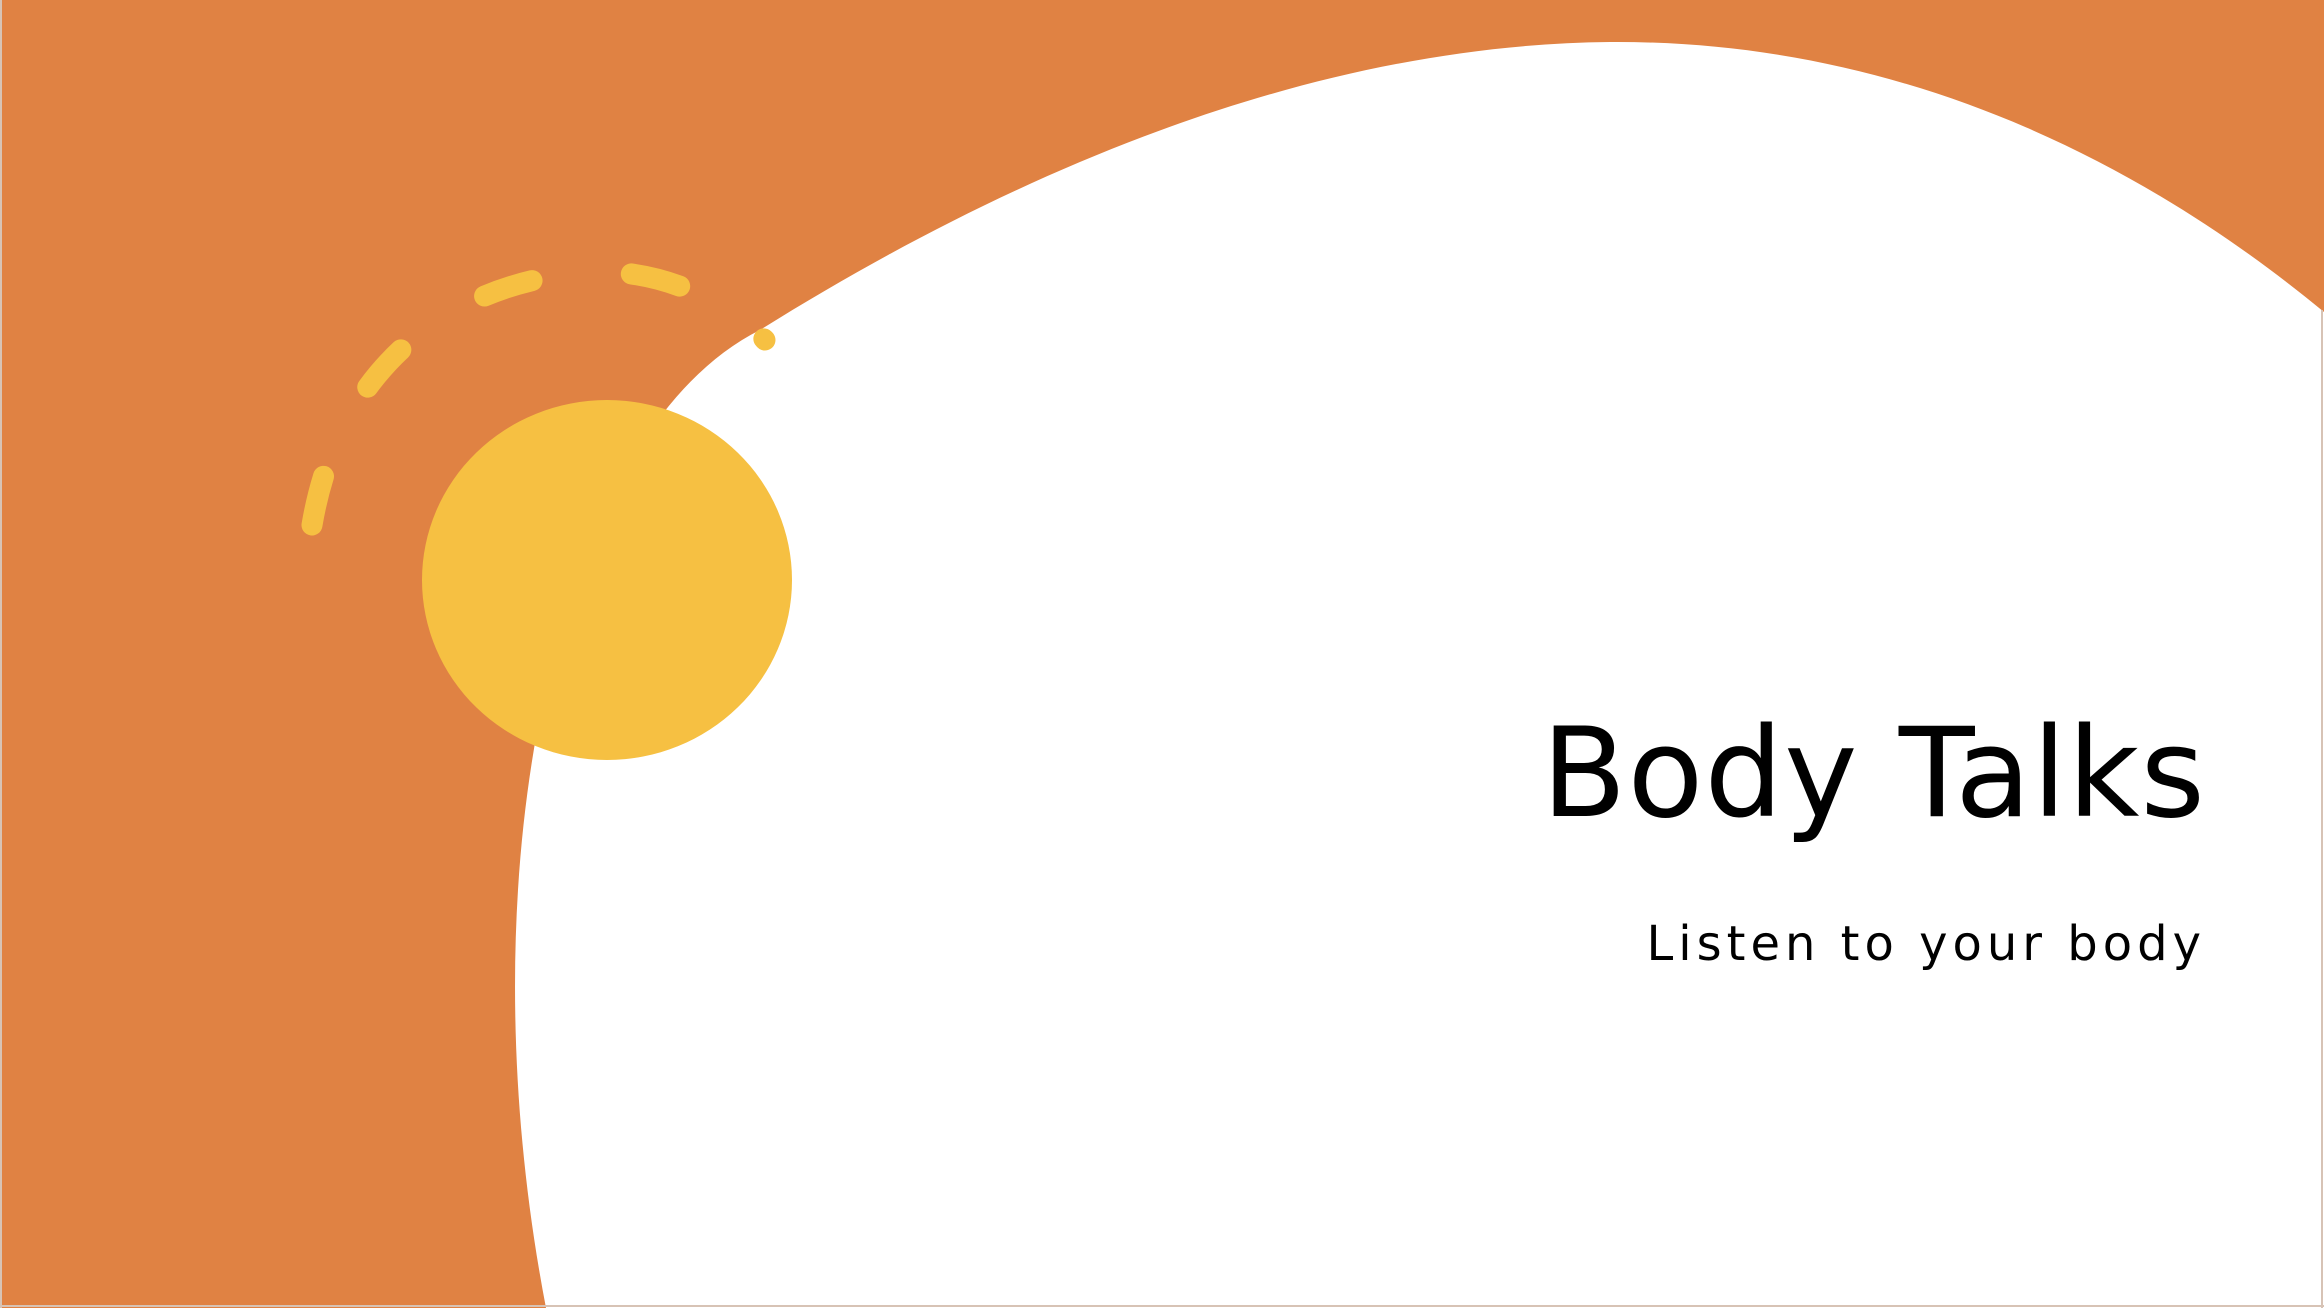  What do you see at coordinates (1873, 774) in the screenshot?
I see `slide-title: Body Talks` at bounding box center [1873, 774].